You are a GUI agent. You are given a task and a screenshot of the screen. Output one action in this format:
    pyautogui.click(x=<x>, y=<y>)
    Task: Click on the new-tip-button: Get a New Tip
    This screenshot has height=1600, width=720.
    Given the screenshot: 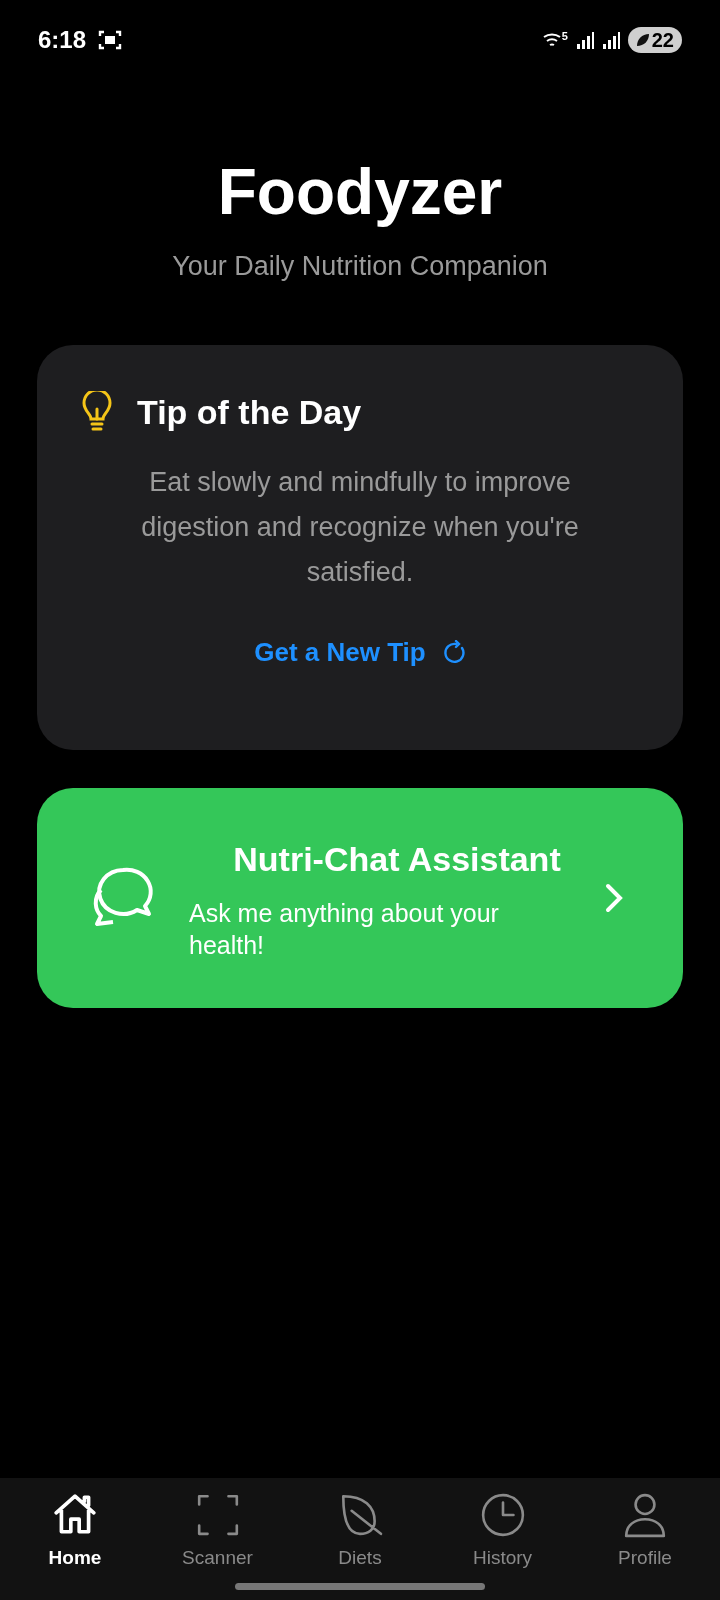 What is the action you would take?
    pyautogui.click(x=360, y=652)
    